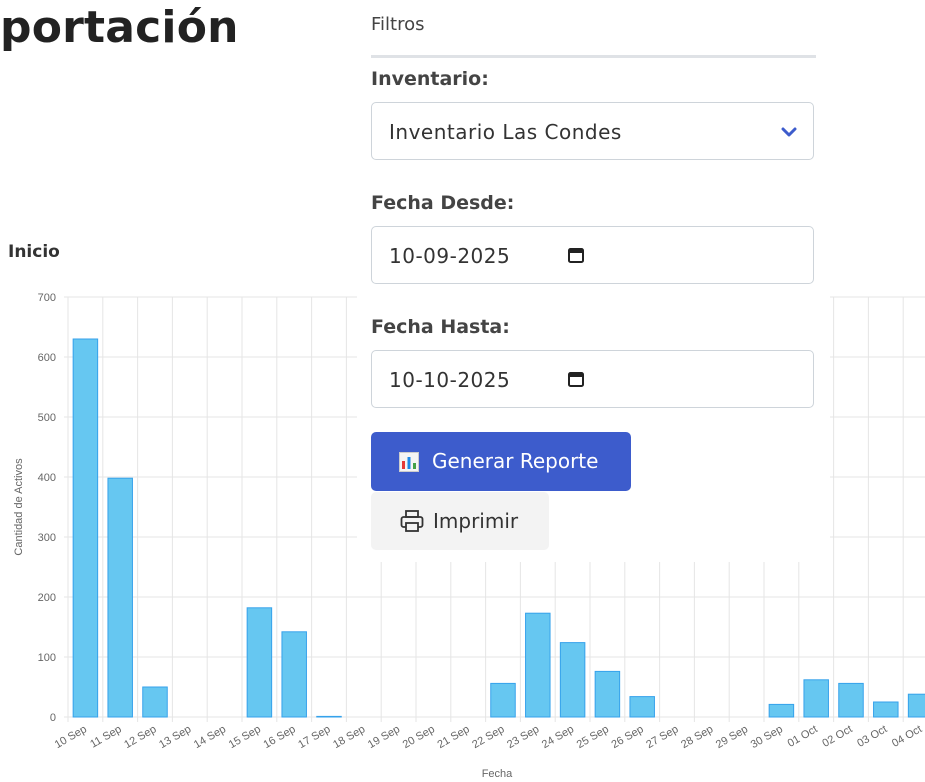 The width and height of the screenshot is (925, 782). What do you see at coordinates (592, 255) in the screenshot?
I see `date-from-input: 10-09-2025` at bounding box center [592, 255].